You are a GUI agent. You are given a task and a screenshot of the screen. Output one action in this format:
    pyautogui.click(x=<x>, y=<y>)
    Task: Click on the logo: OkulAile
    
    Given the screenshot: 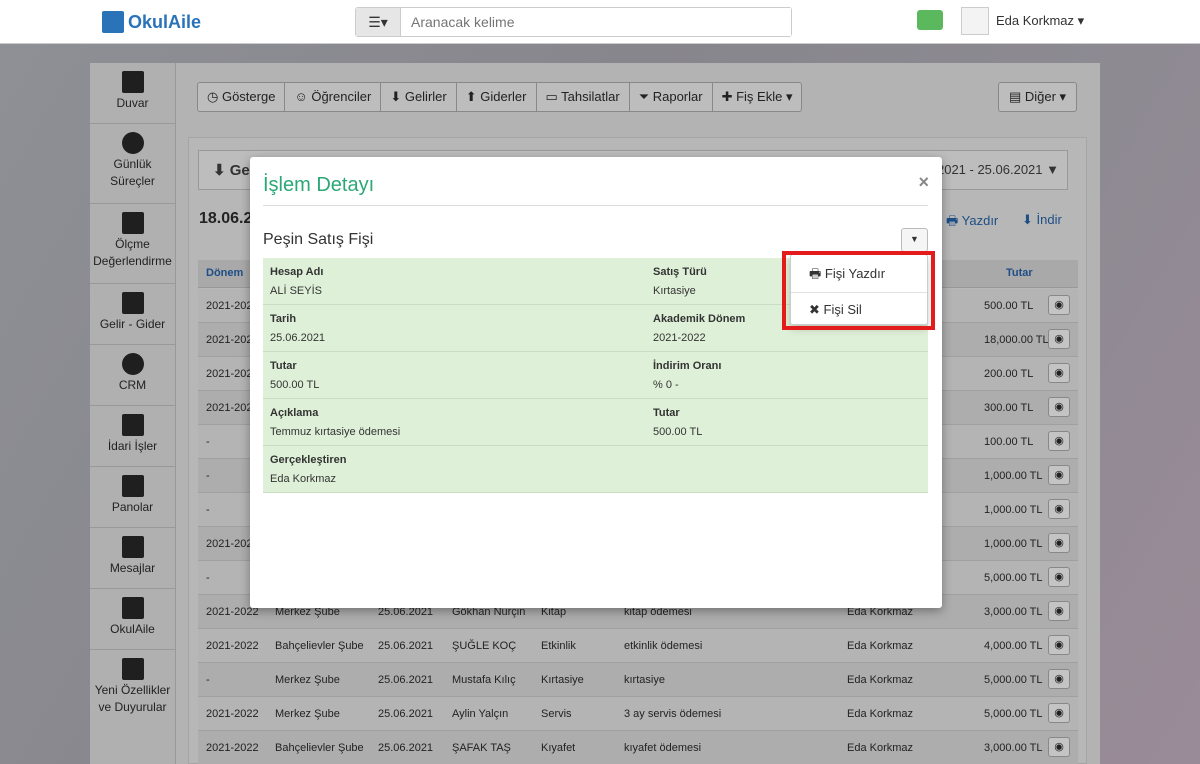 What is the action you would take?
    pyautogui.click(x=151, y=22)
    